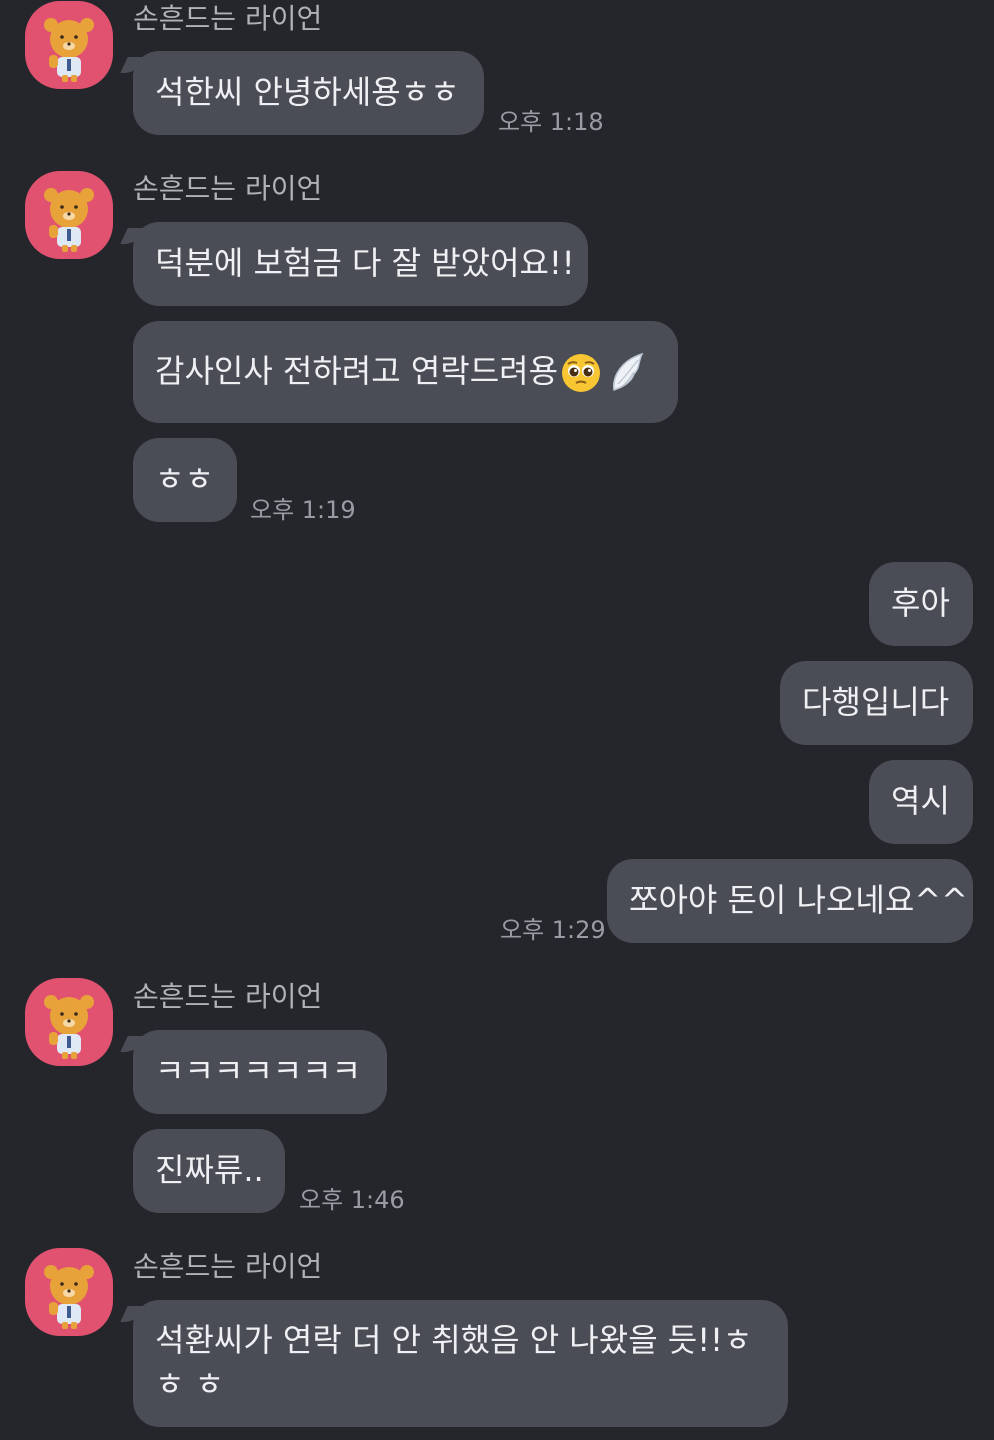 Image resolution: width=994 pixels, height=1440 pixels. I want to click on message-timestamp: 오후 1:46, so click(352, 1200).